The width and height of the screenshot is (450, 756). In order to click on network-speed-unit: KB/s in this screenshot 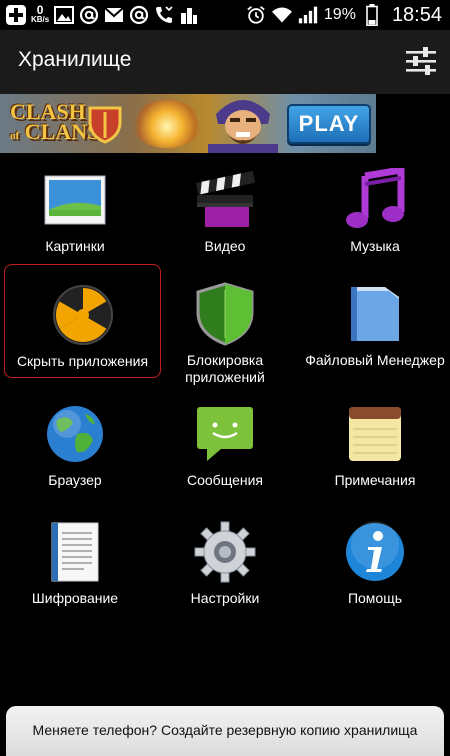, I will do `click(40, 19)`.